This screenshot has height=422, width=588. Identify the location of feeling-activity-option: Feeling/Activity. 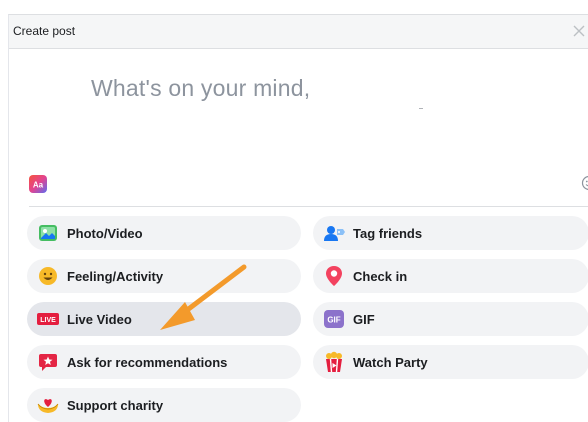
(164, 276).